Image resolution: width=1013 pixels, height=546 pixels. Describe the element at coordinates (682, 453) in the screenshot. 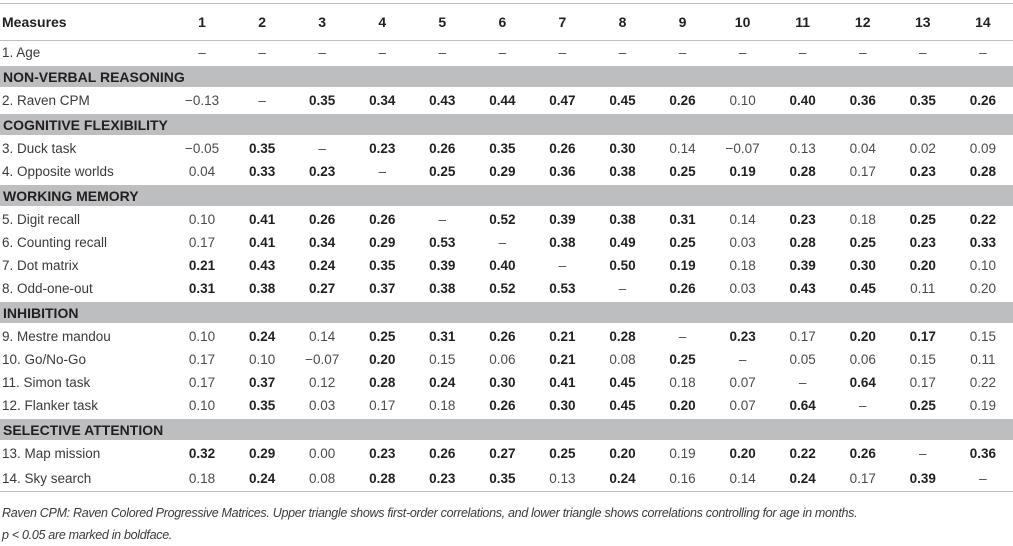

I see `correlation-cell: 0.19` at that location.